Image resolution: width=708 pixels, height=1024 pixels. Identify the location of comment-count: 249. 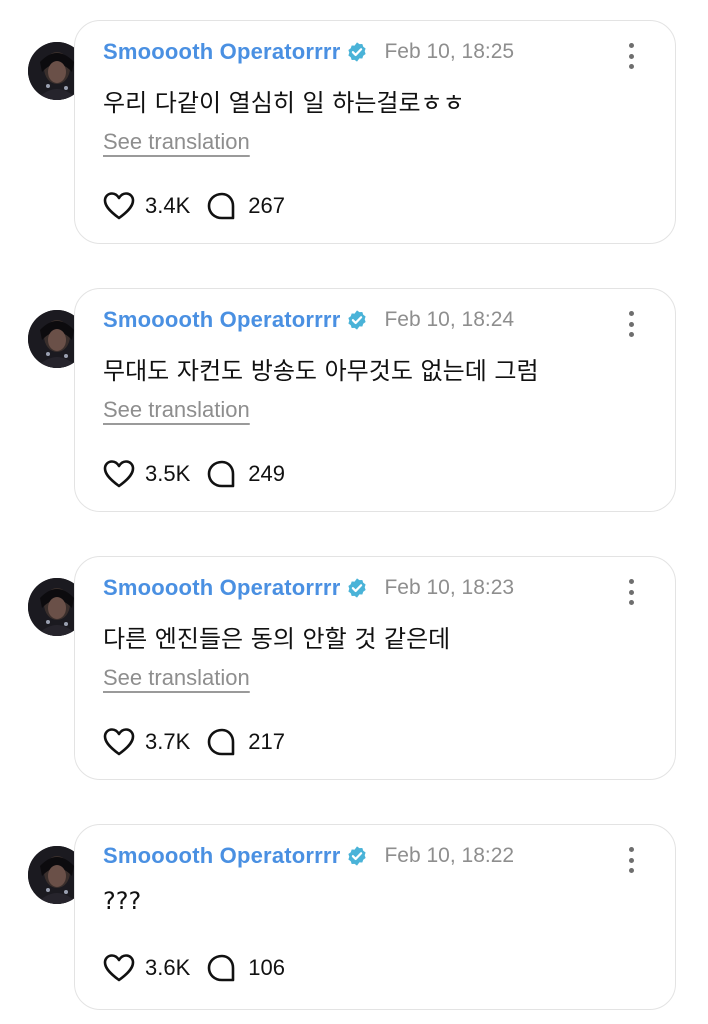
(266, 473).